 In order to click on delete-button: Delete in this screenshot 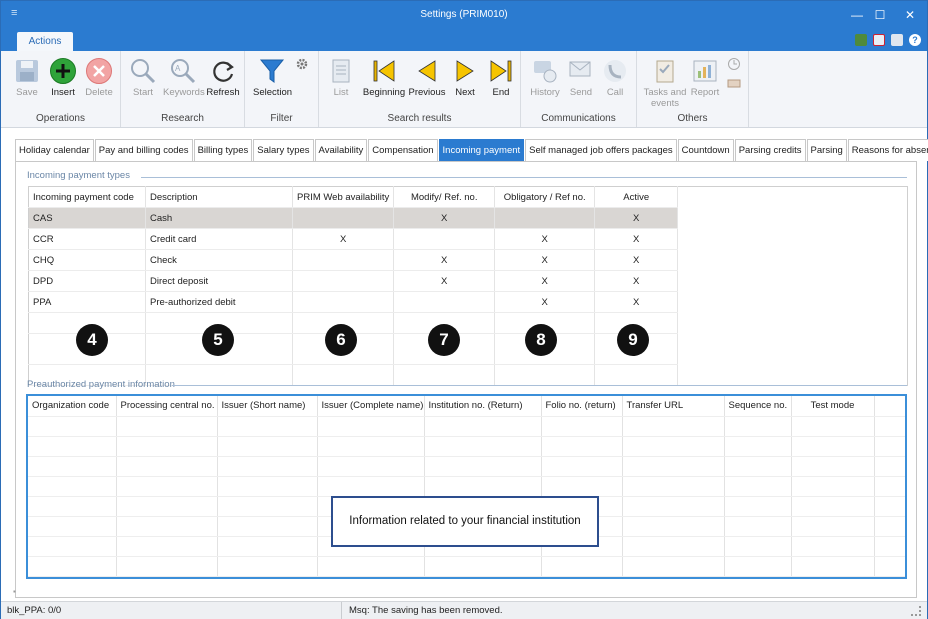, I will do `click(99, 77)`.